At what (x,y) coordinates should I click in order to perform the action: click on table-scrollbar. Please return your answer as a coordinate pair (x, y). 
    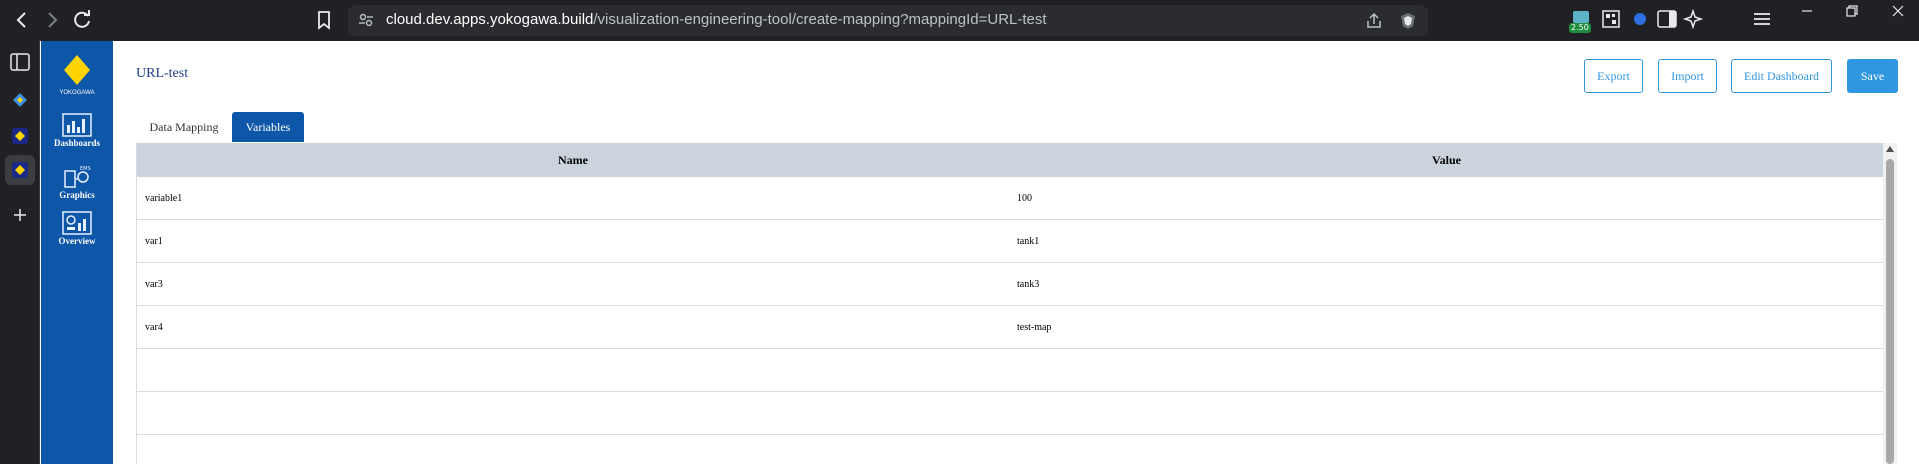
    Looking at the image, I should click on (1890, 303).